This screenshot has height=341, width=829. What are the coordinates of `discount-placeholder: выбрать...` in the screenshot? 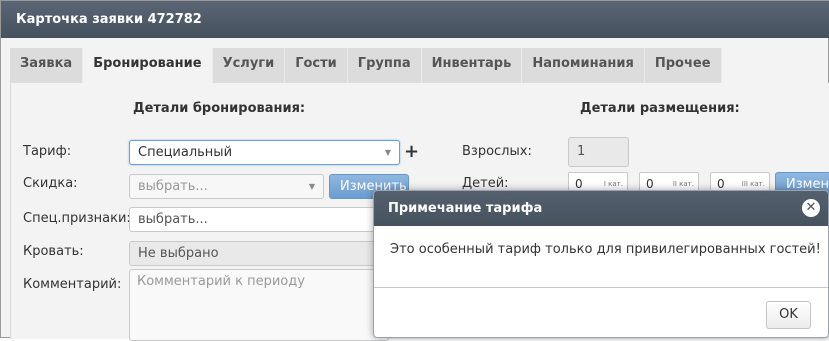 It's located at (173, 186).